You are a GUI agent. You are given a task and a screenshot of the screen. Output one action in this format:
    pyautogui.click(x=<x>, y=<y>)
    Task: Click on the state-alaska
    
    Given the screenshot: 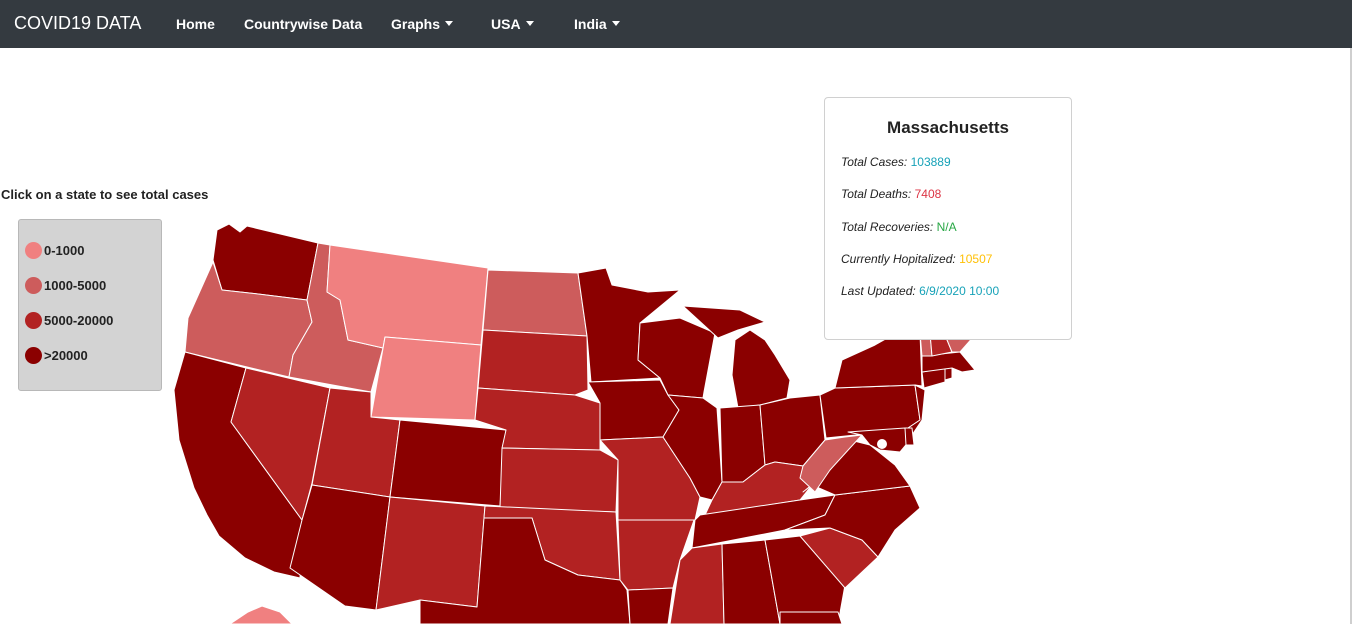 What is the action you would take?
    pyautogui.click(x=261, y=614)
    